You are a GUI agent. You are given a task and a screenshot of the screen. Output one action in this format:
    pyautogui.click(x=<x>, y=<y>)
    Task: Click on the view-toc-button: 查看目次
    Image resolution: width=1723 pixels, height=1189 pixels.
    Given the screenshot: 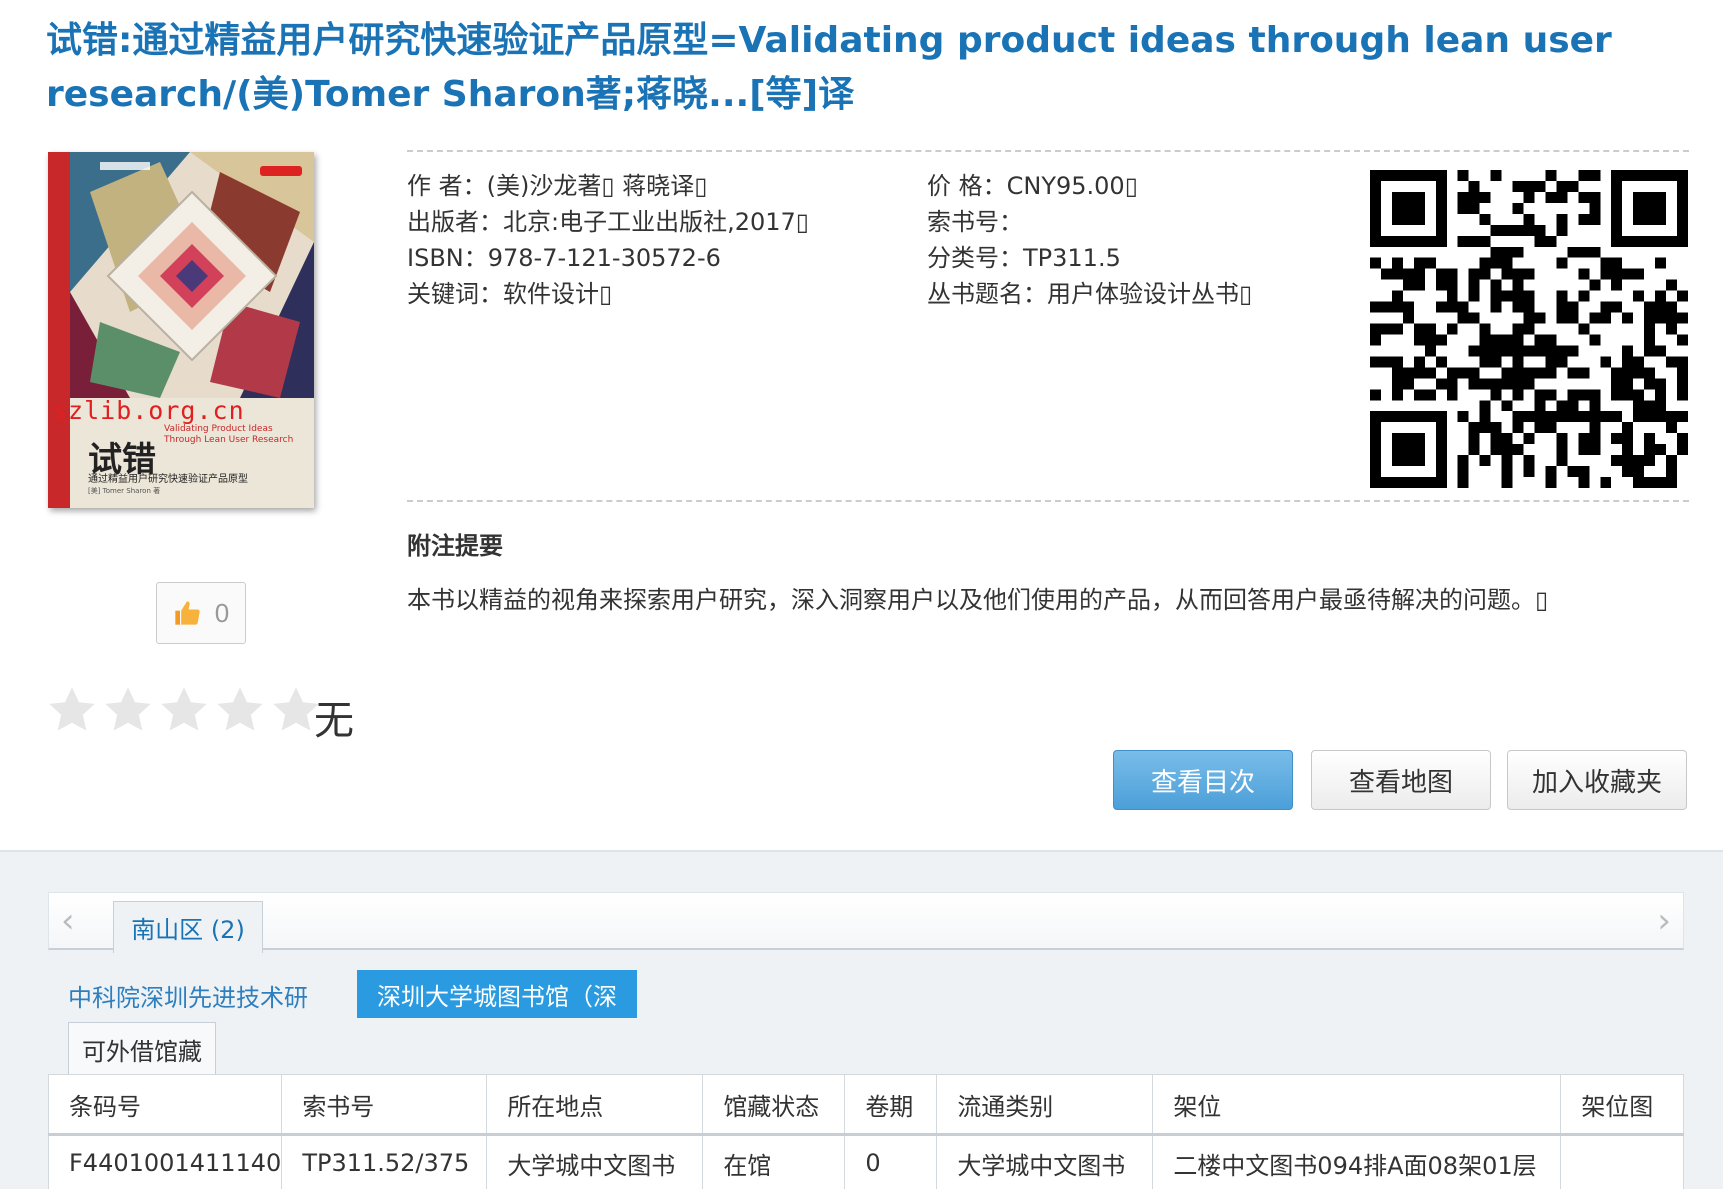 What is the action you would take?
    pyautogui.click(x=1203, y=780)
    